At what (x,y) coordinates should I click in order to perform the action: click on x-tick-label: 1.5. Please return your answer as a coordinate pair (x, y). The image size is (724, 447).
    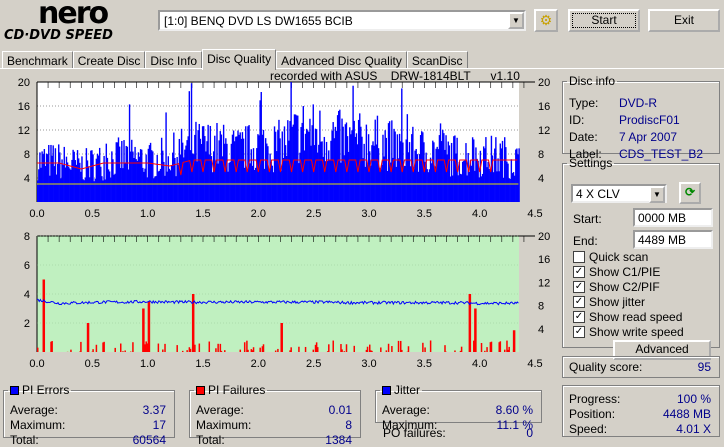
    Looking at the image, I should click on (202, 364).